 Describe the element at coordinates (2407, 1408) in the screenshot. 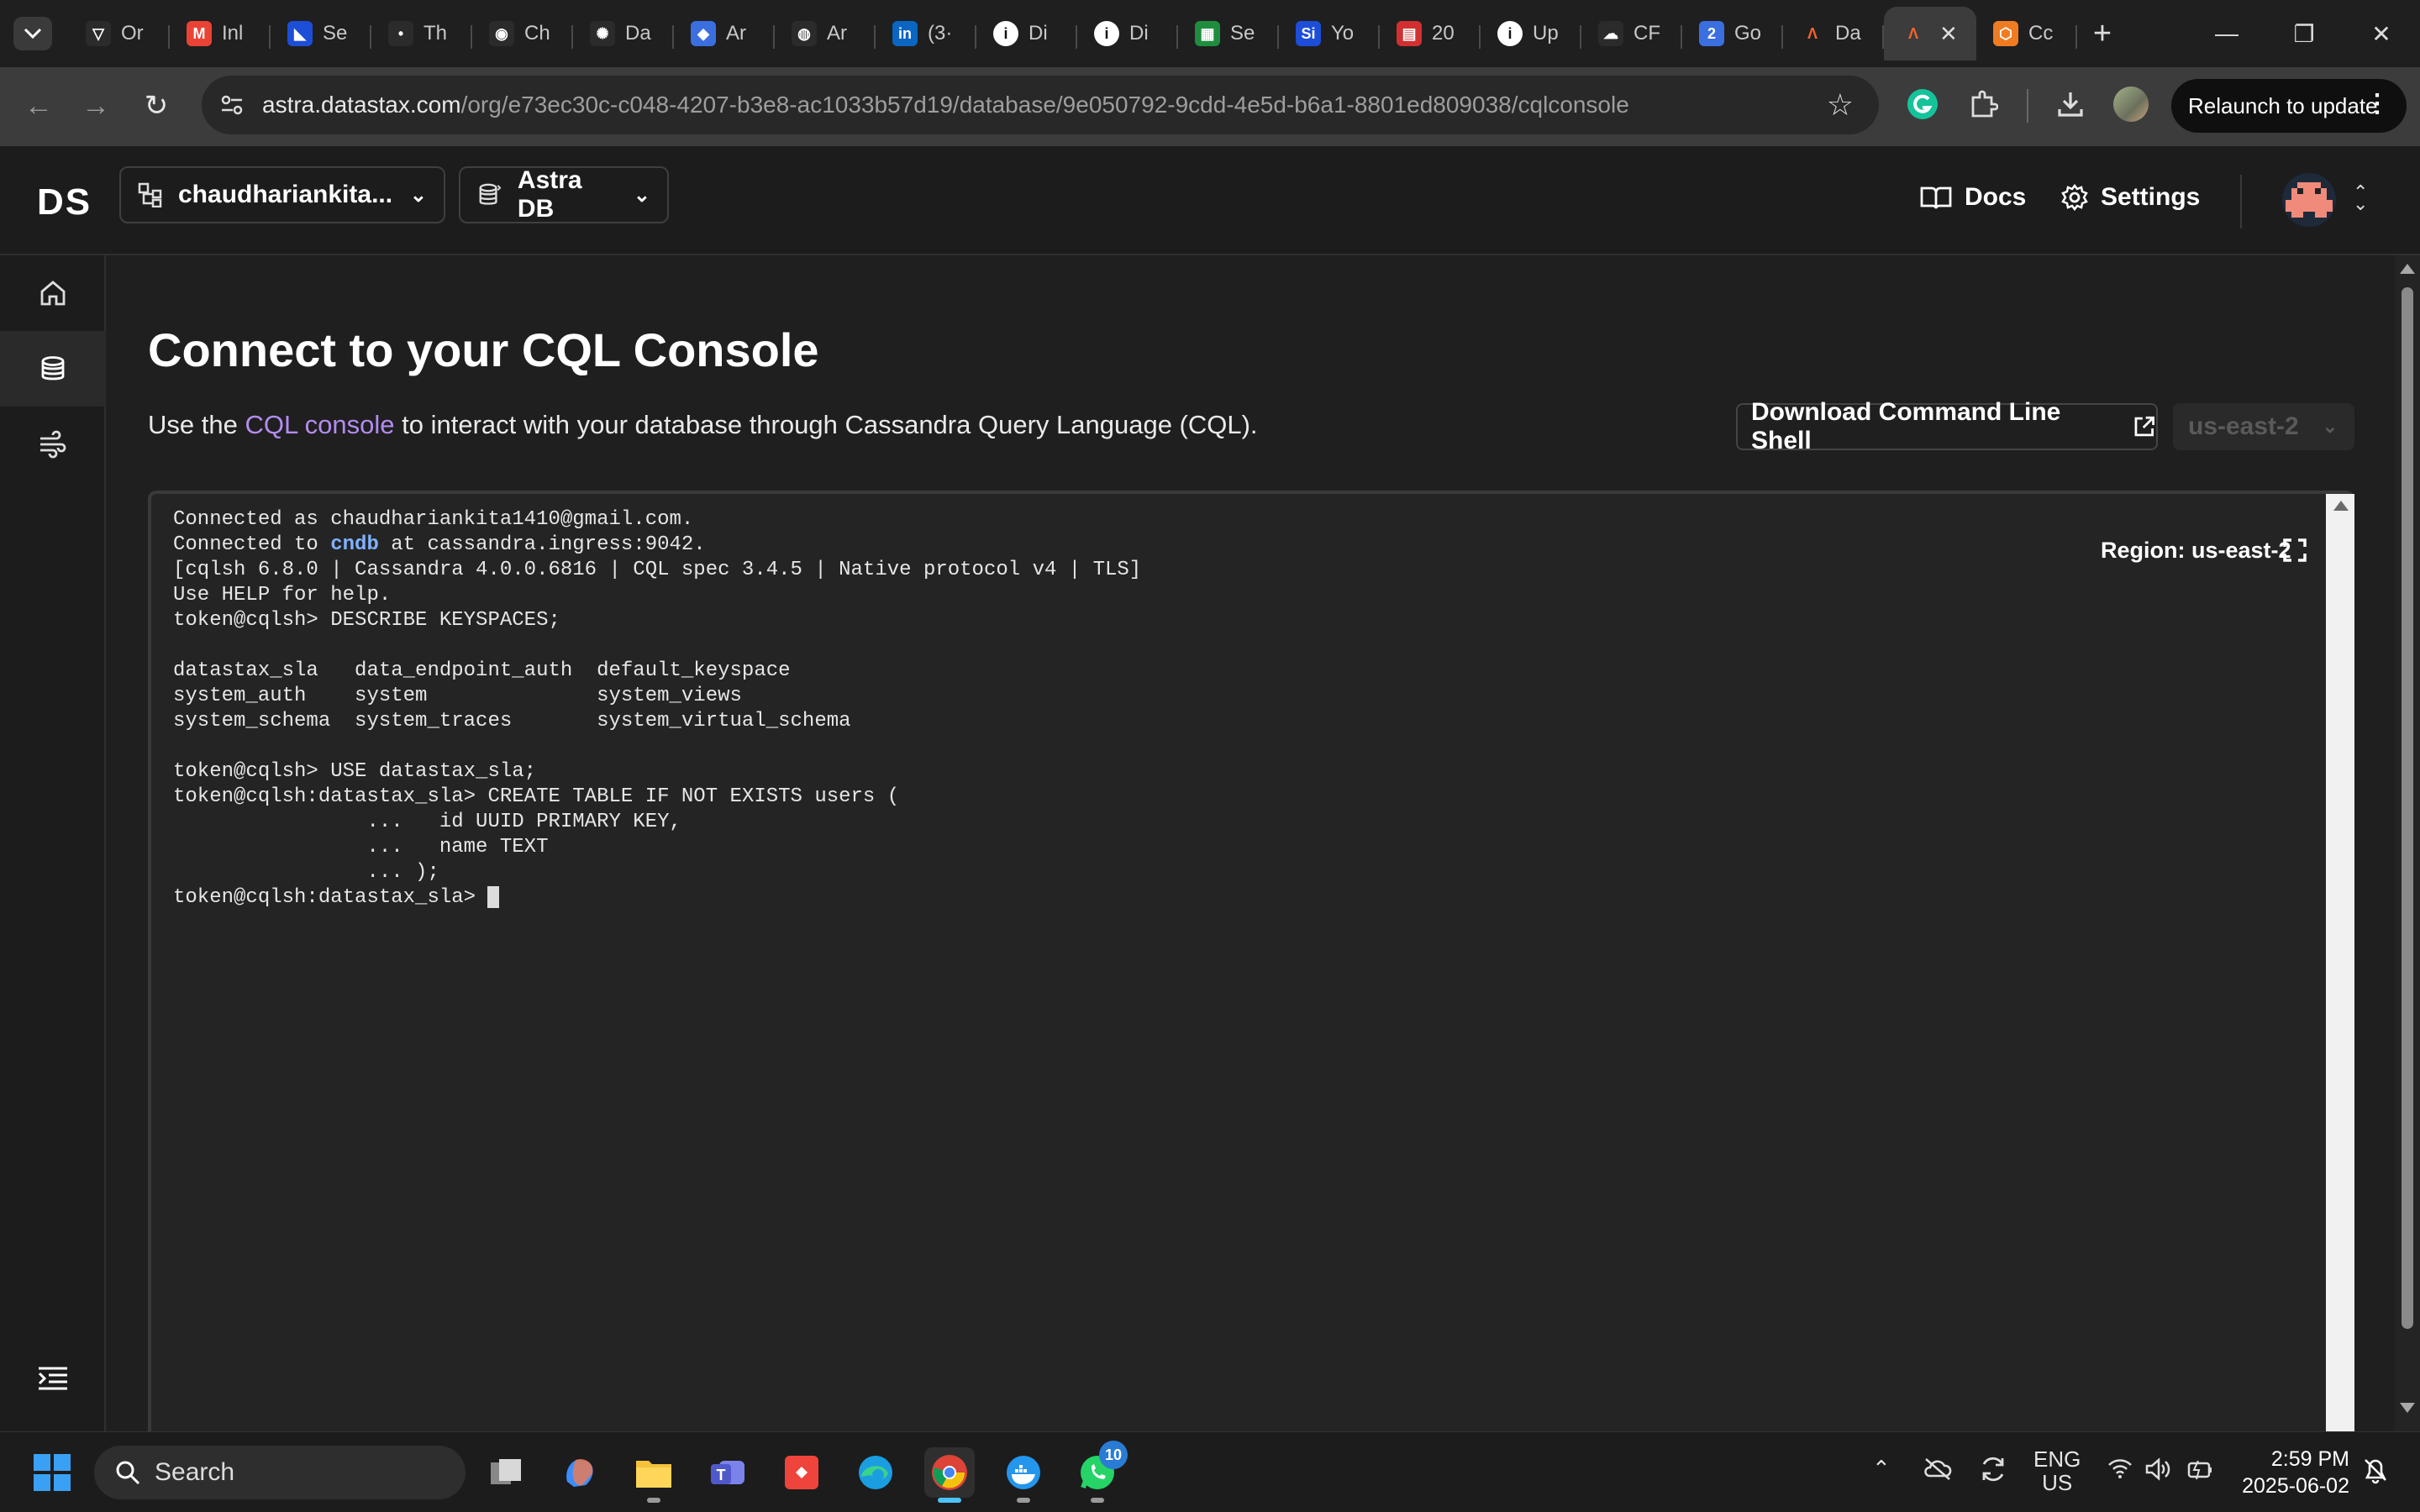

I see `scroll-down-icon` at that location.